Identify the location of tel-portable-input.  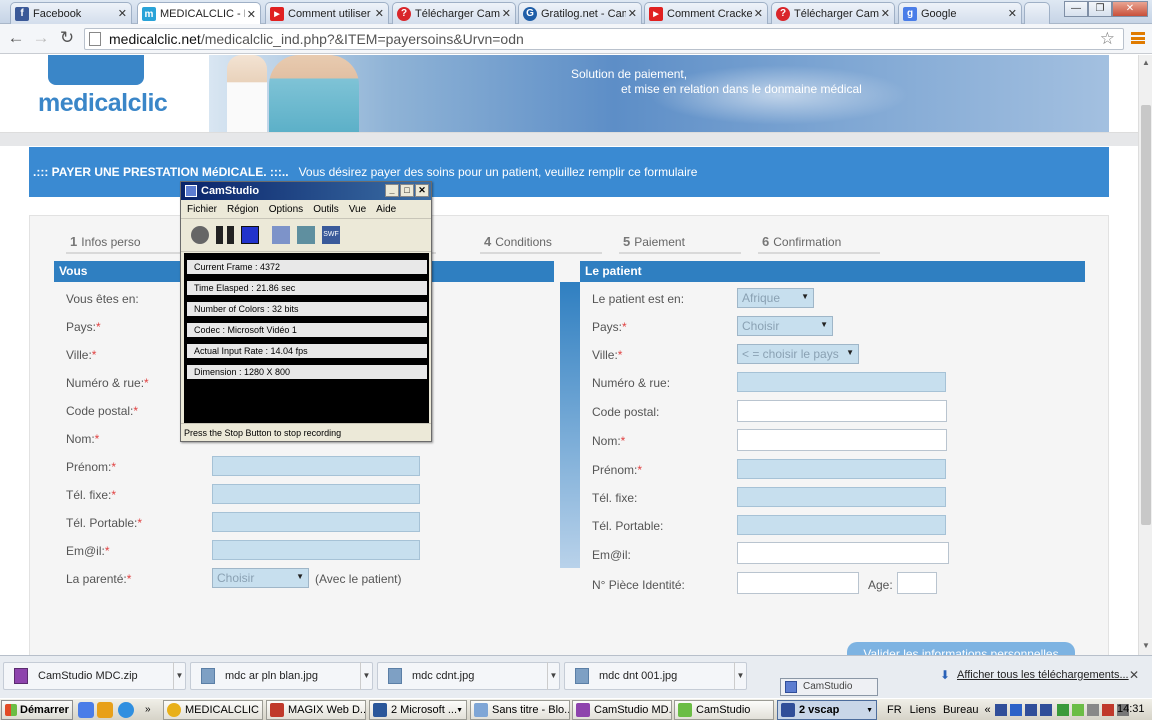
(316, 522).